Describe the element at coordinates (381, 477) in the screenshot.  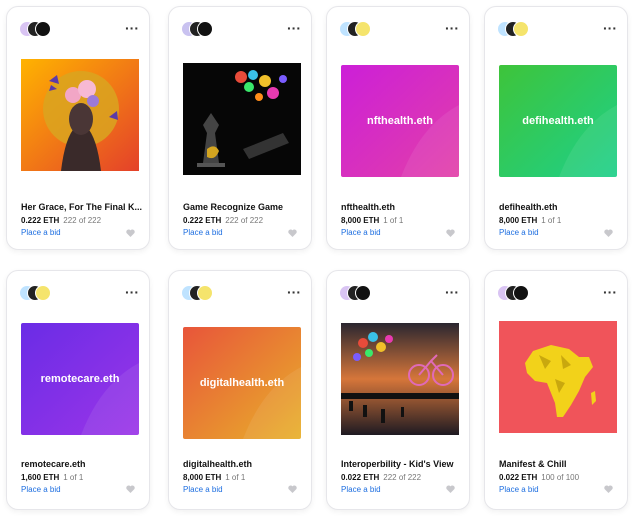
I see `price-info: 0.022 ETH 222 of 222` at that location.